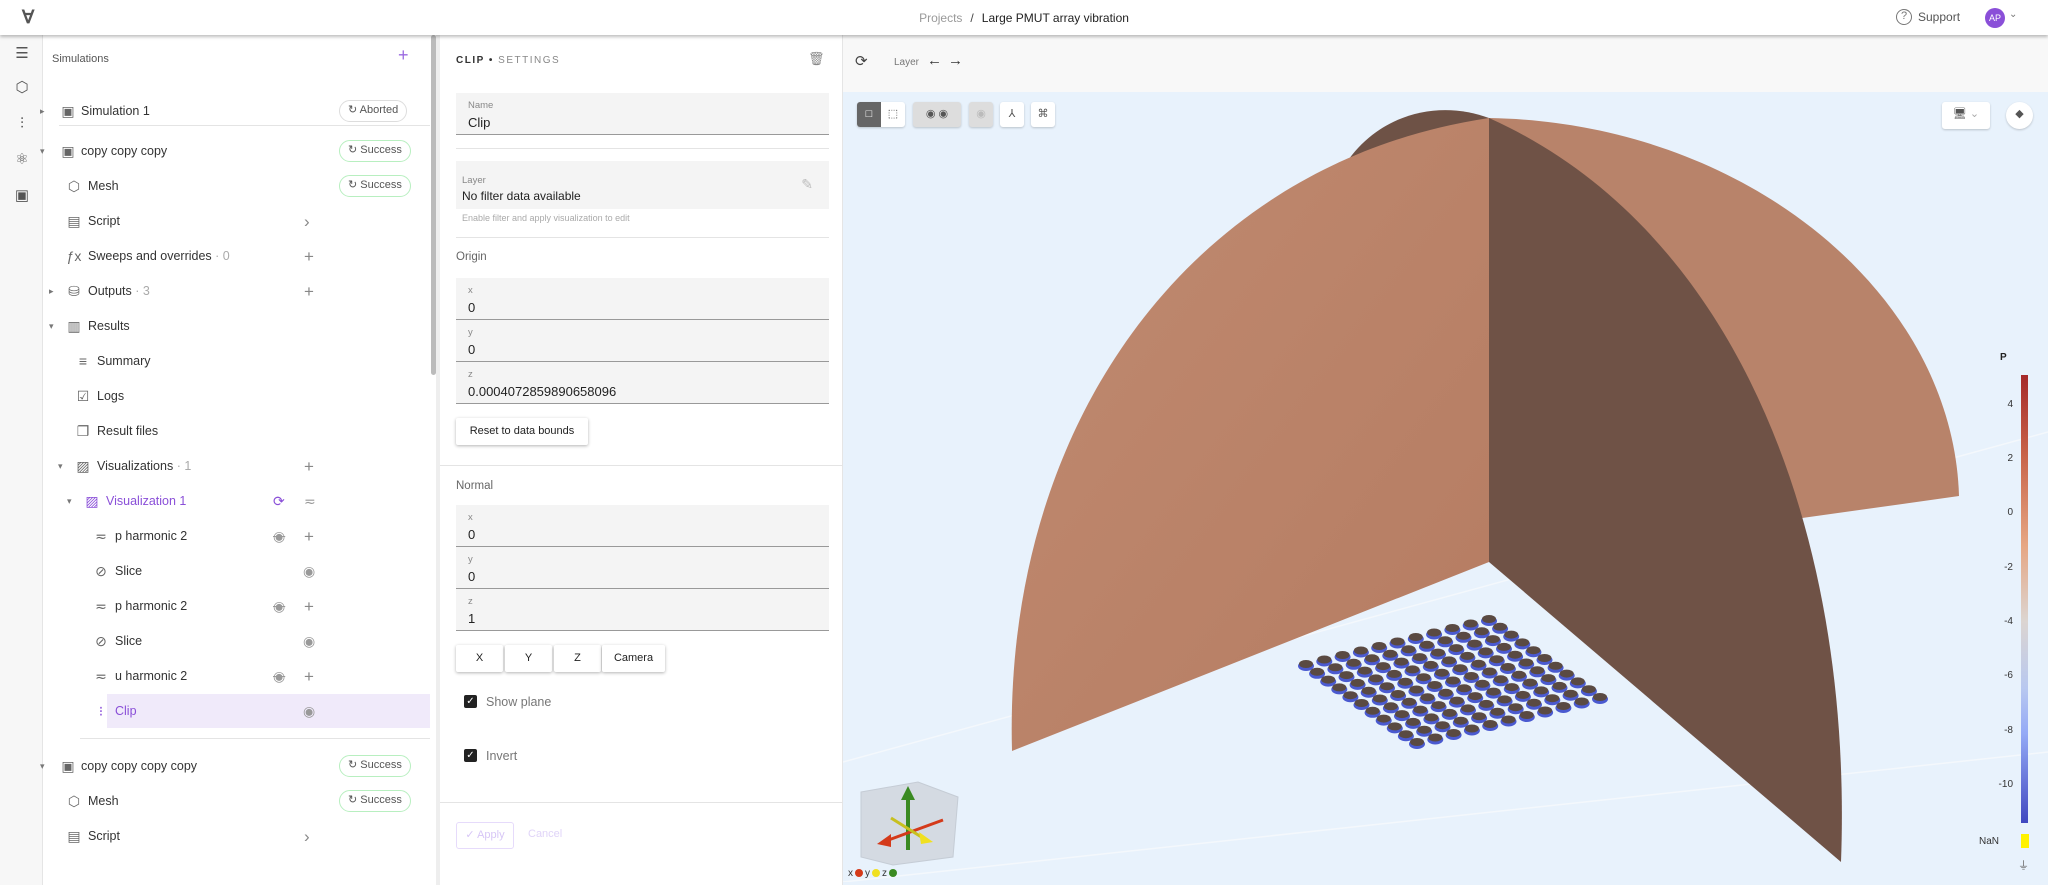 This screenshot has height=885, width=2048. I want to click on orientation-cube, so click(908, 819).